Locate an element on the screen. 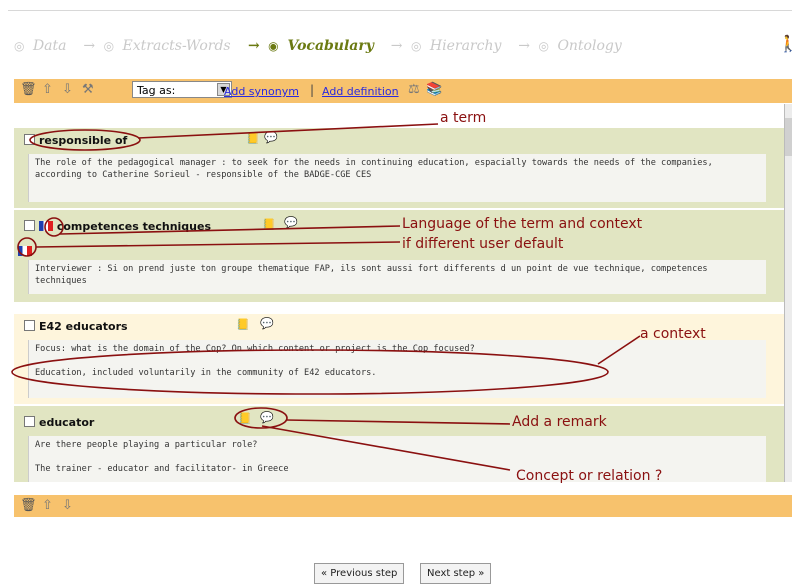 The image size is (792, 584). context-pointer is located at coordinates (619, 350).